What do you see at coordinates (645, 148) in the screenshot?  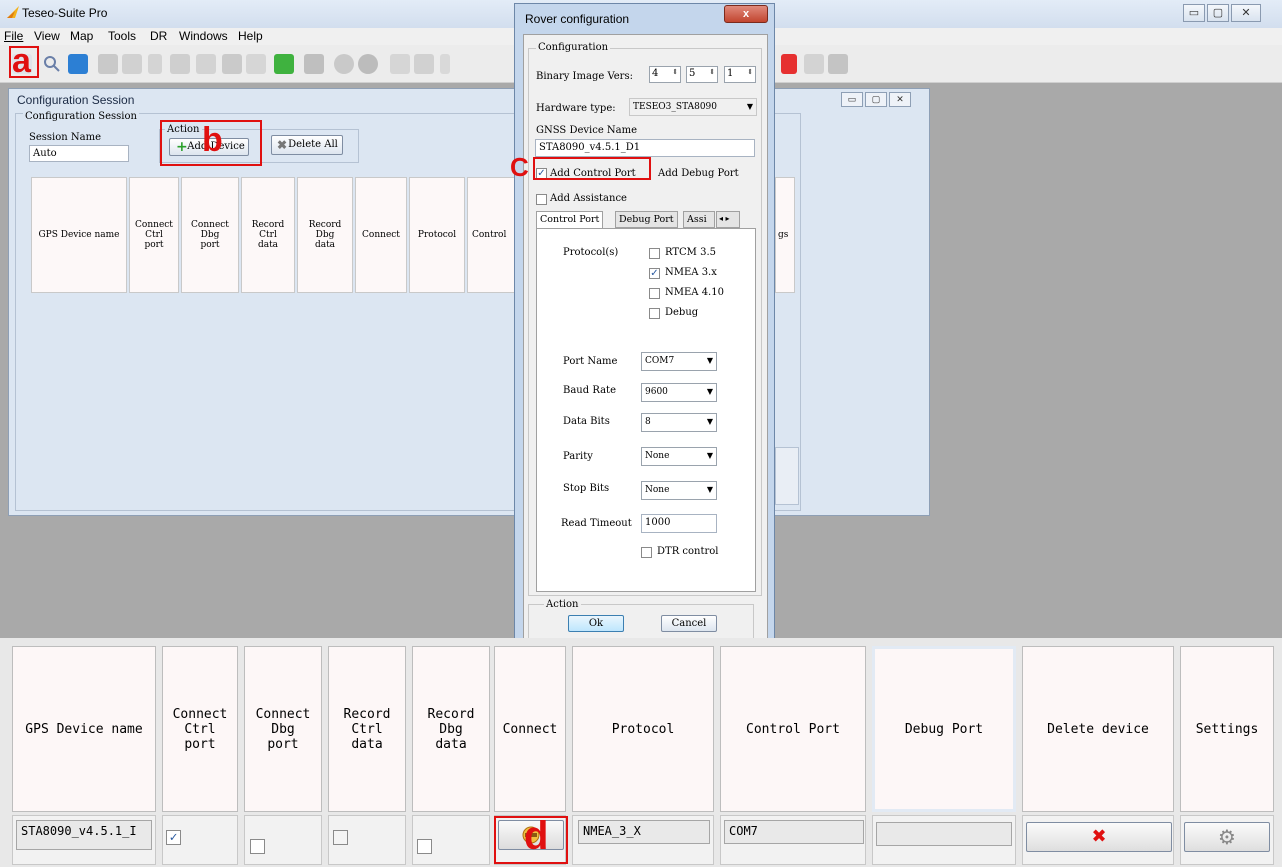 I see `gnss-device-name-input: STA8090_v4.5.1_D1` at bounding box center [645, 148].